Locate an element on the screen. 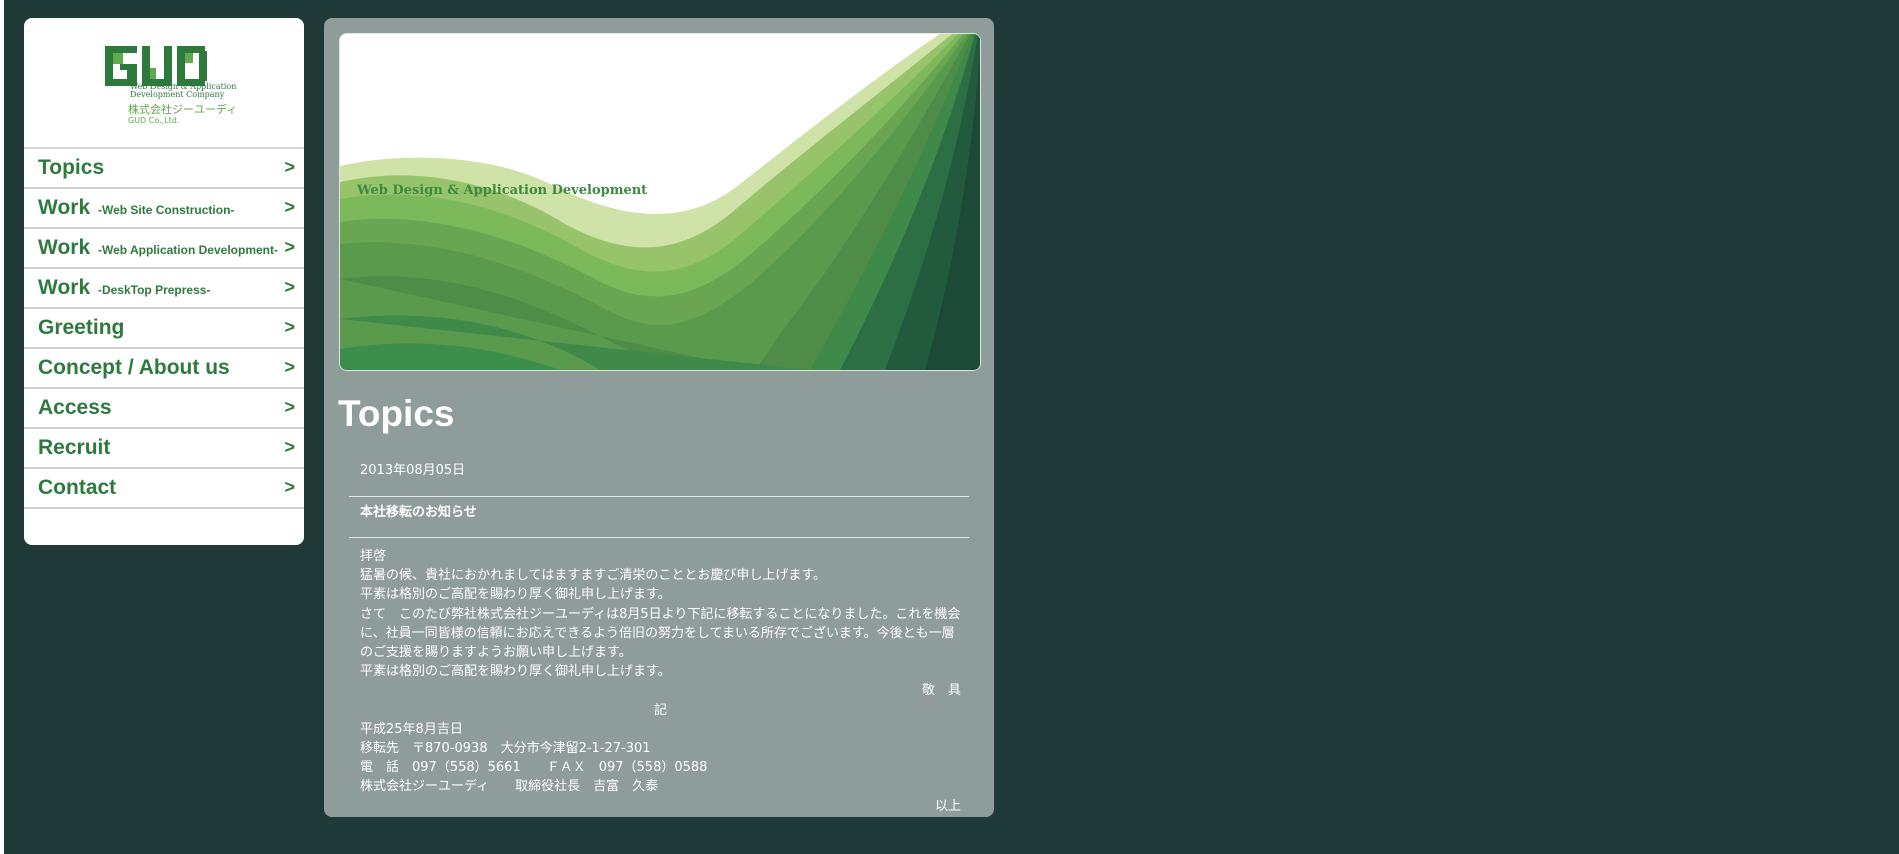 Image resolution: width=1899 pixels, height=854 pixels. post-paragraph: 猛暑の候、貴社におかれましてはますますご清栄のこととお慶び申し上げます。 is located at coordinates (593, 576).